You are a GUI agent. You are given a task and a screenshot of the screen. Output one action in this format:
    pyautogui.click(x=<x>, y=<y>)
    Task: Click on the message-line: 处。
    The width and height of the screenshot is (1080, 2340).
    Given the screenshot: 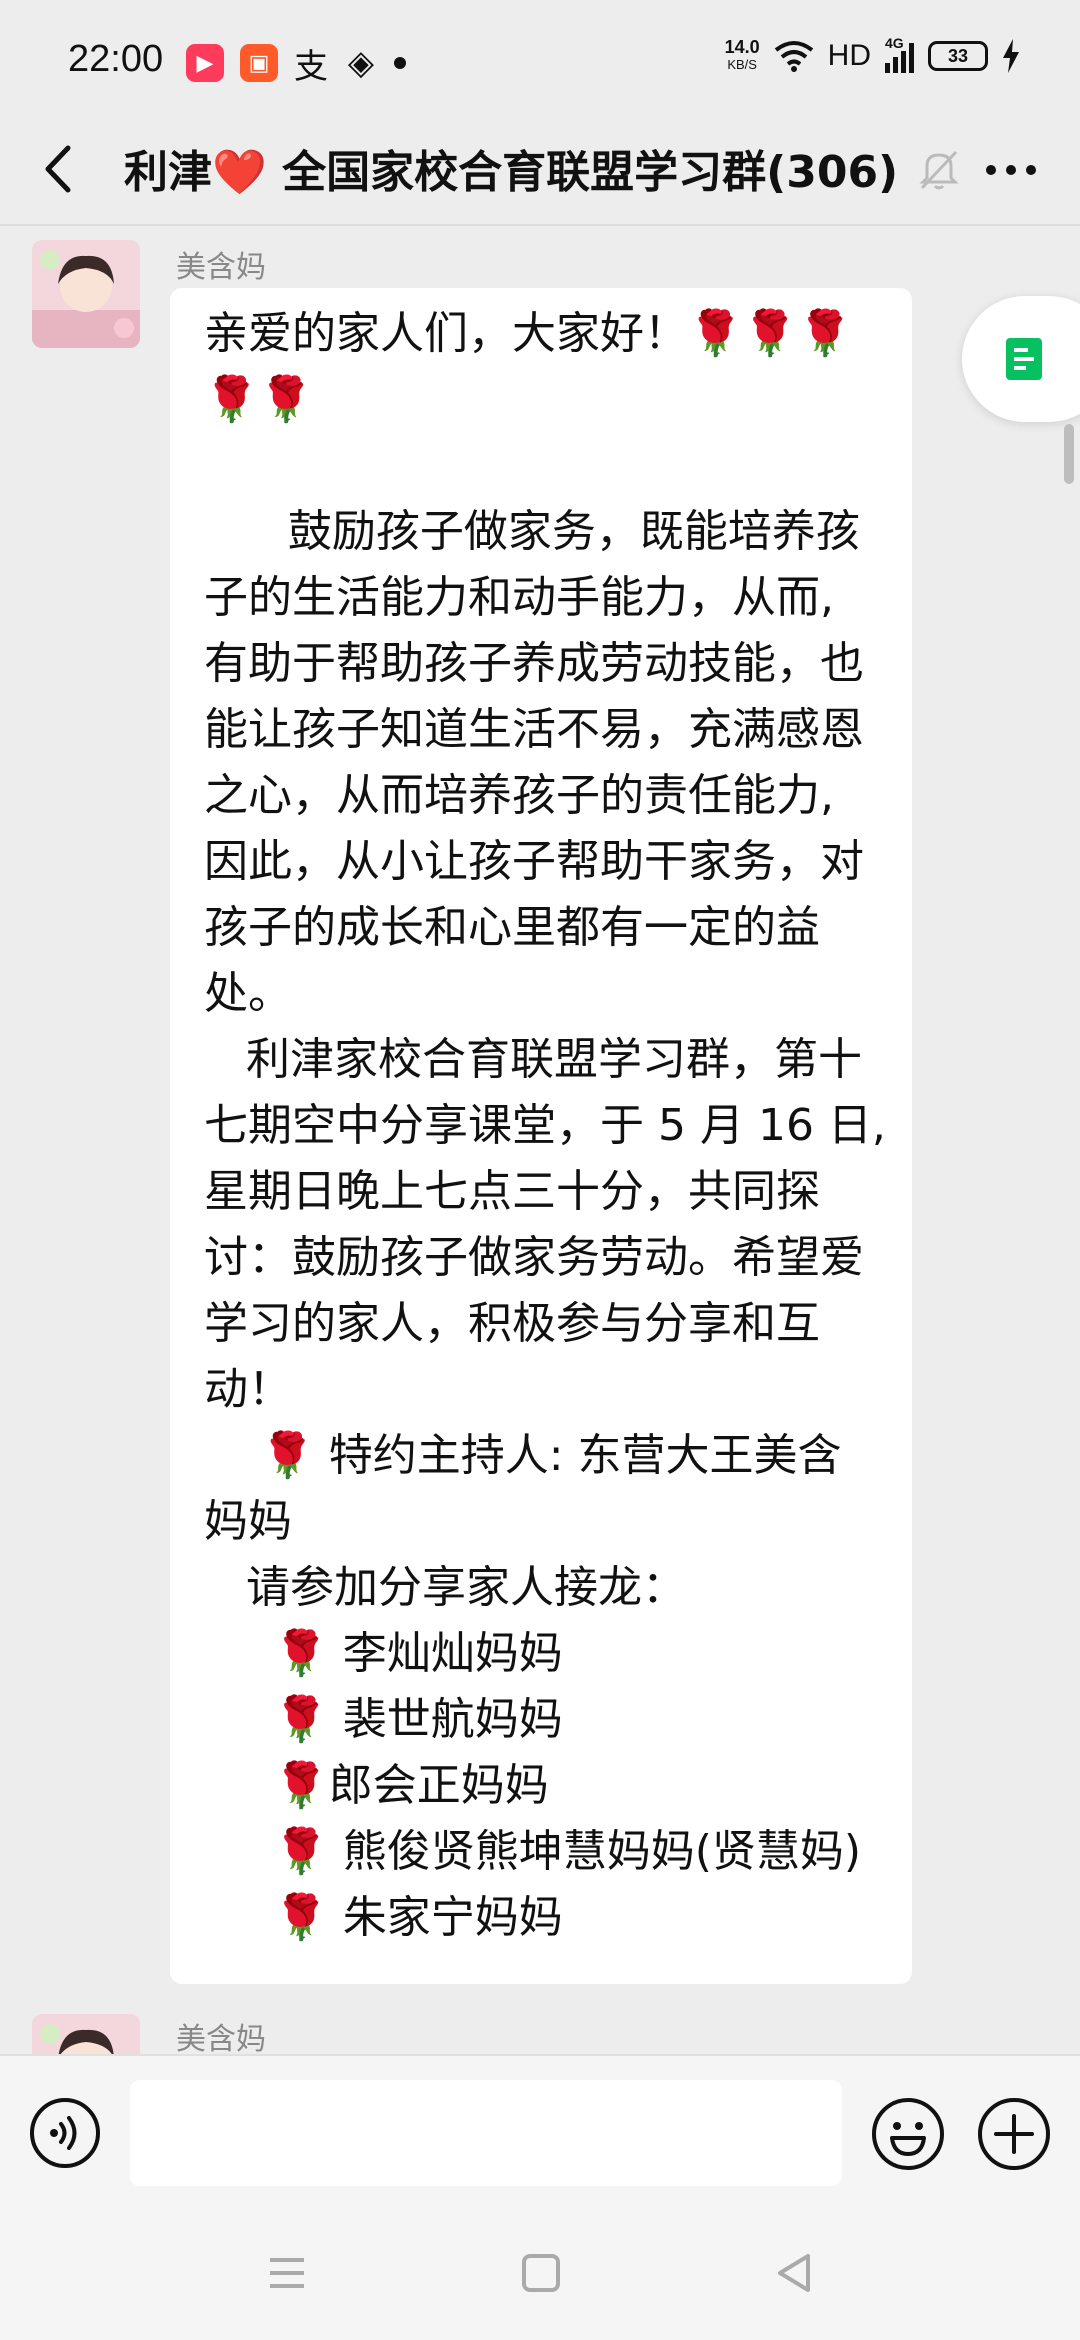 What is the action you would take?
    pyautogui.click(x=248, y=993)
    